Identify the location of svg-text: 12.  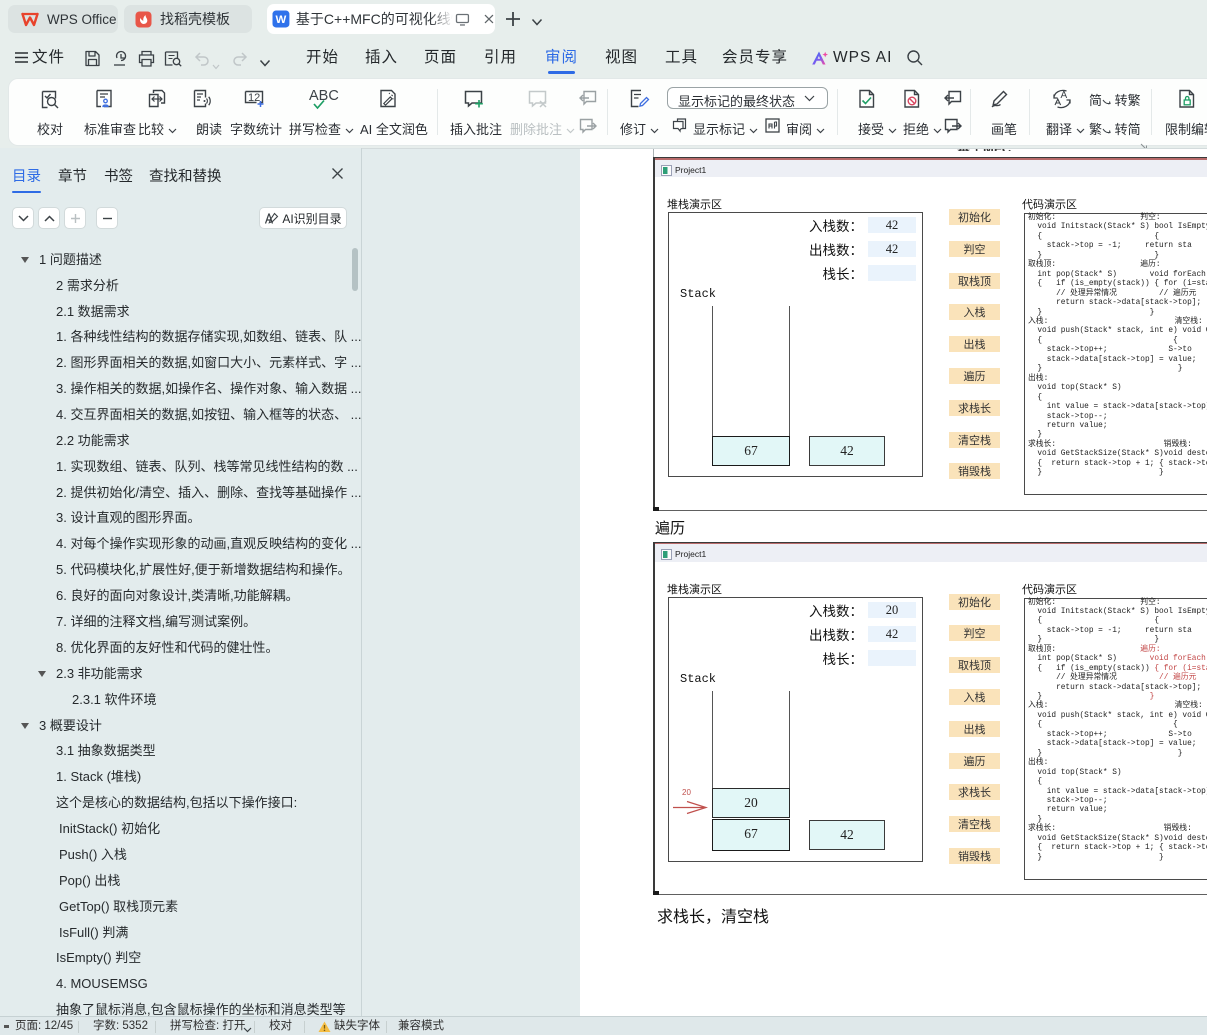
(254, 98).